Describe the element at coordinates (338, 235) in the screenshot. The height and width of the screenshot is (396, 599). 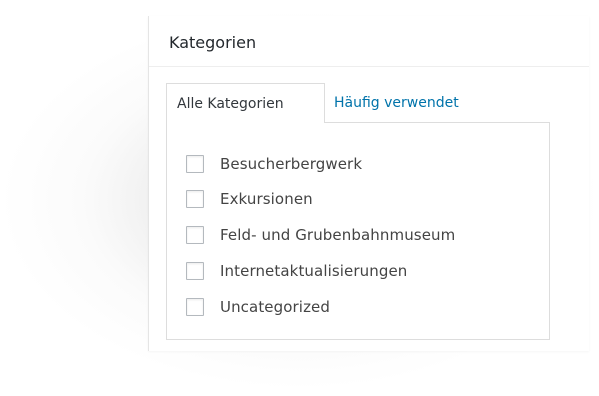
I see `category-label: Feld- und Grubenbahnmuseum` at that location.